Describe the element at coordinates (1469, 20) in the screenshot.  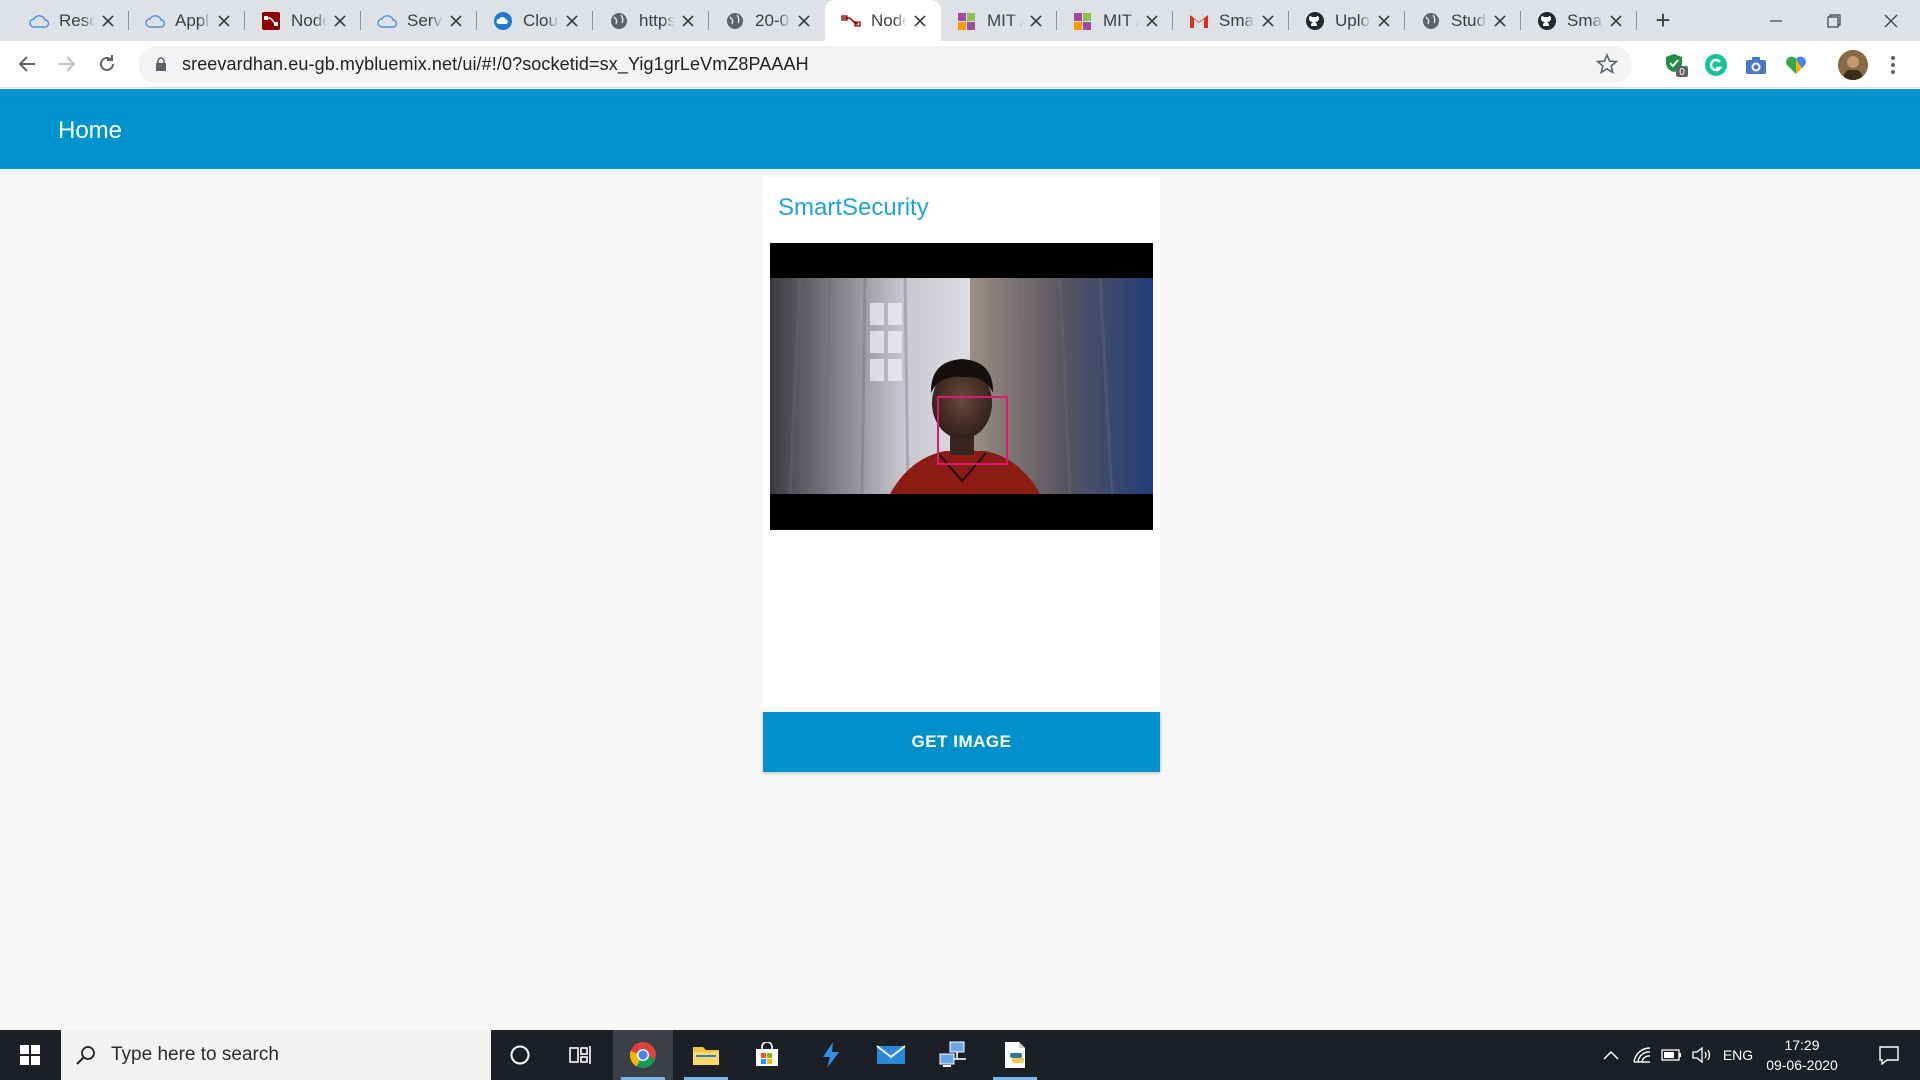
I see `tab-title: Stude` at that location.